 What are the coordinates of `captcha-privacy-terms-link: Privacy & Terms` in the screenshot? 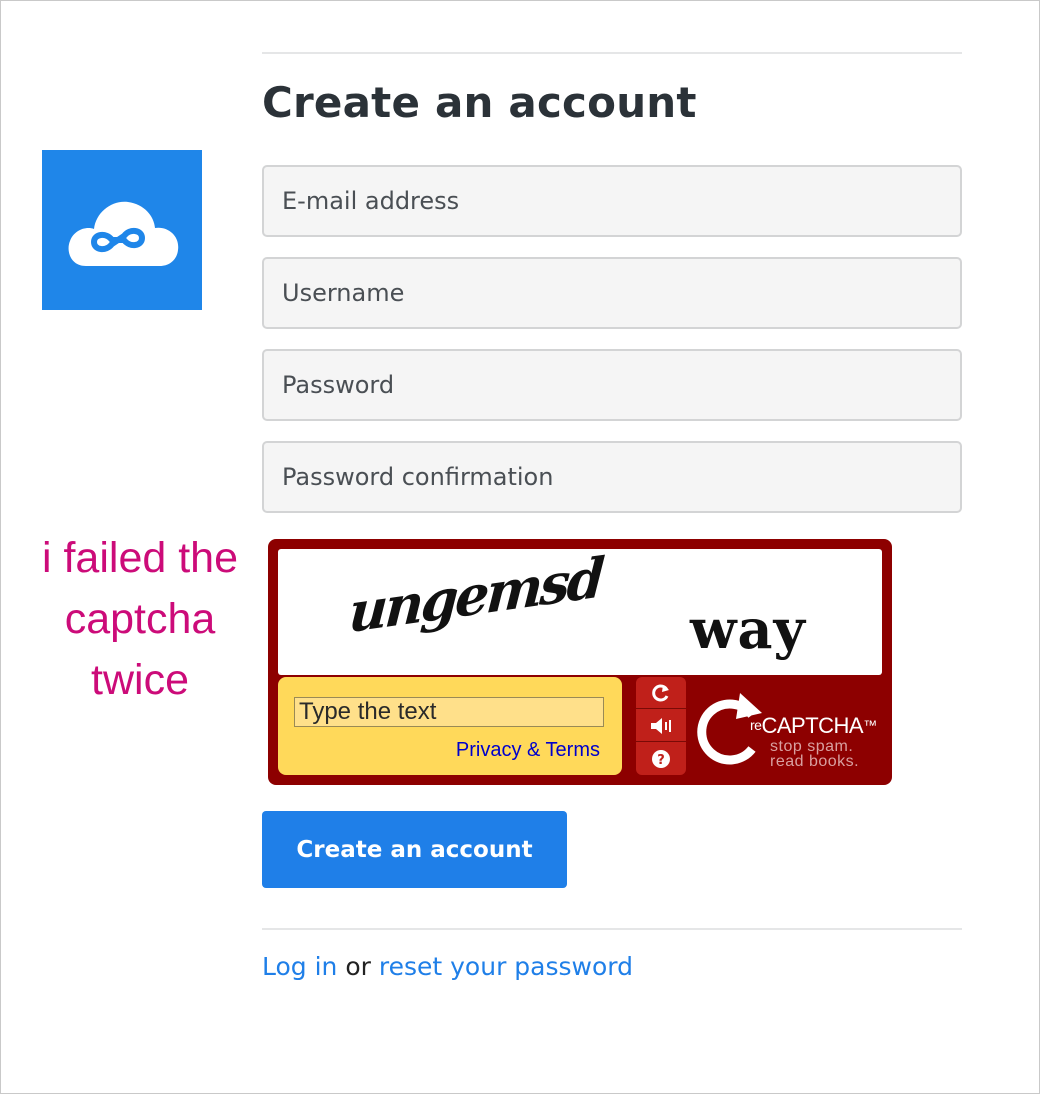 It's located at (528, 750).